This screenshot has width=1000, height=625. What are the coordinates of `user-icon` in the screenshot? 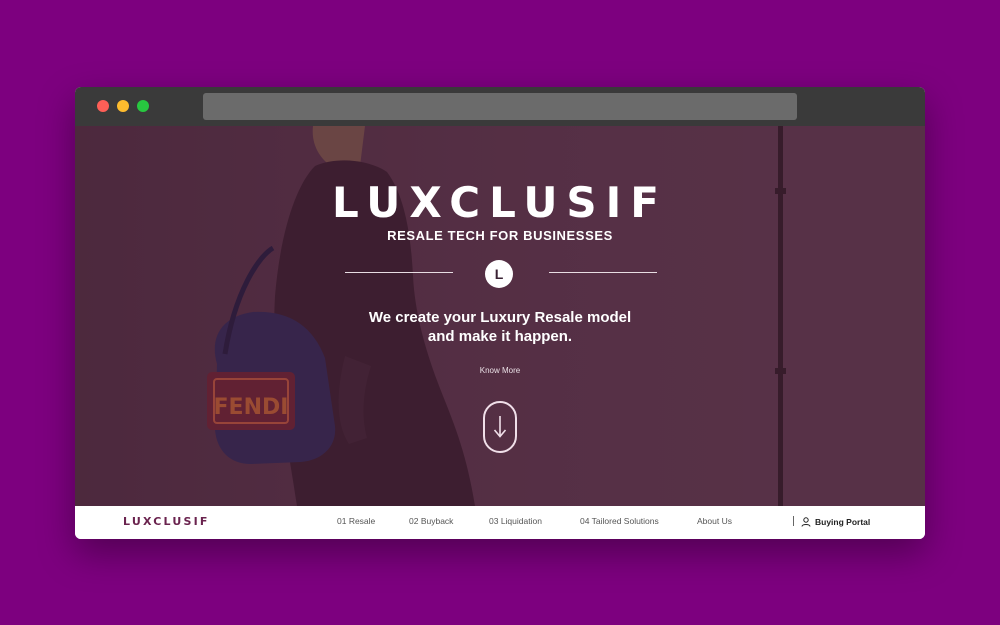 It's located at (806, 522).